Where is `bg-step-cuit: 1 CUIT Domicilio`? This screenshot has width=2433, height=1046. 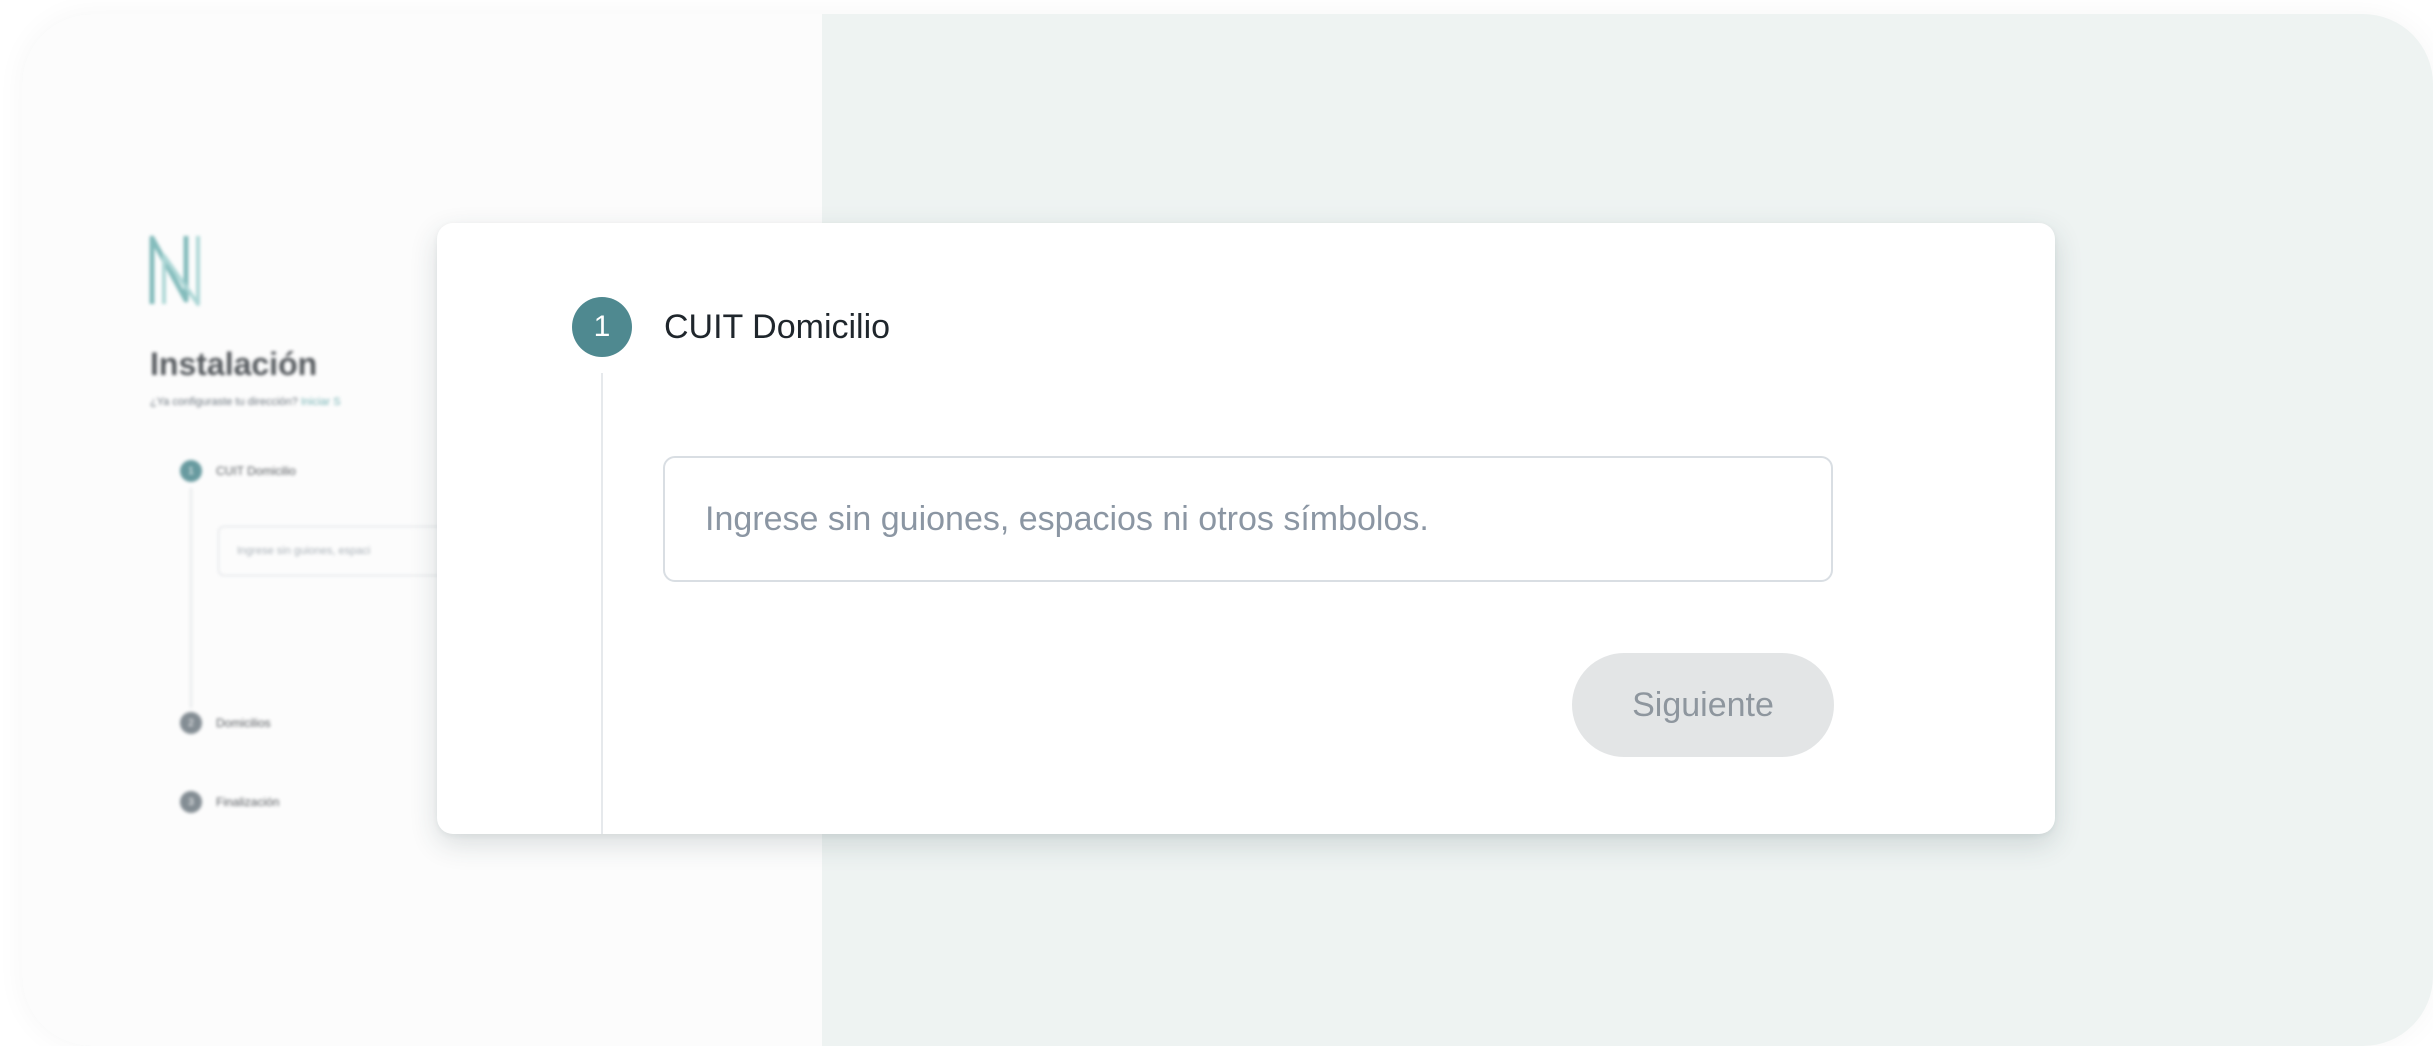
bg-step-cuit: 1 CUIT Domicilio is located at coordinates (238, 471).